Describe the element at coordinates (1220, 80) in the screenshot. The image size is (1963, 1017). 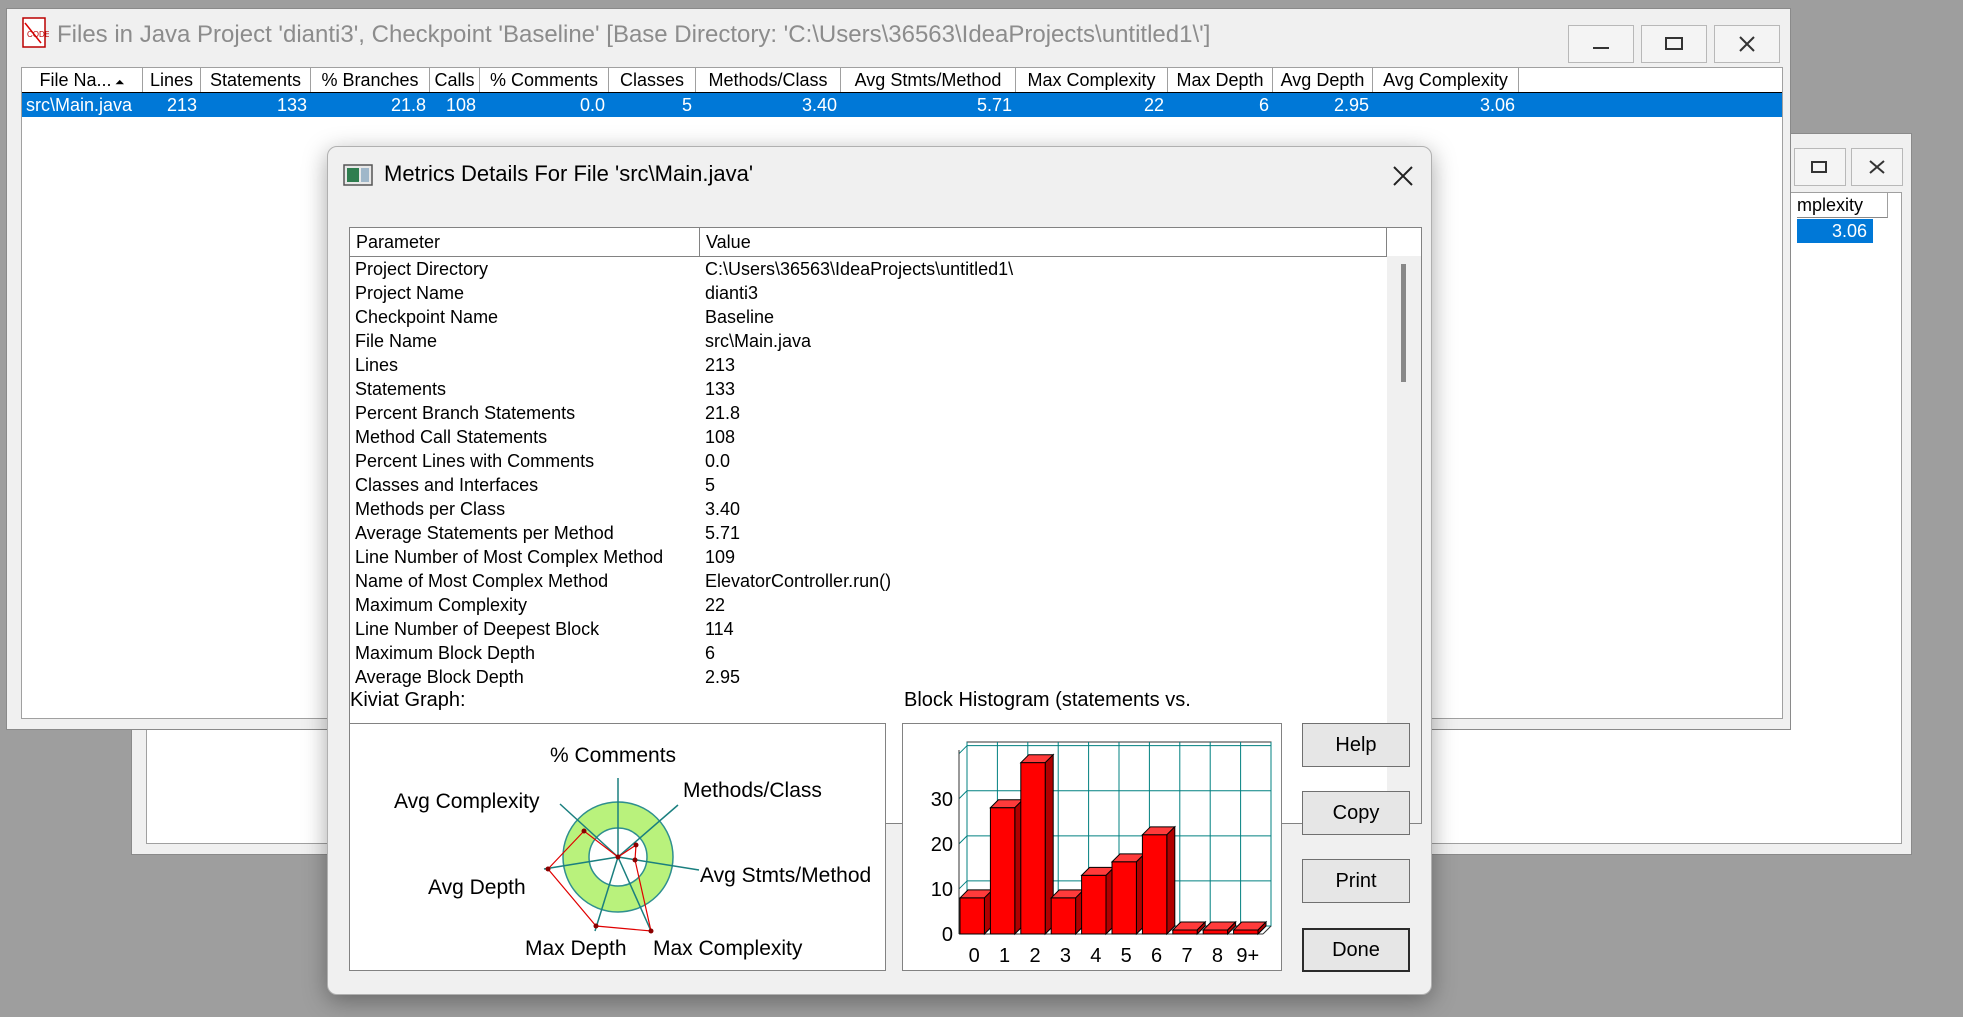
I see `column-header: Max Depth` at that location.